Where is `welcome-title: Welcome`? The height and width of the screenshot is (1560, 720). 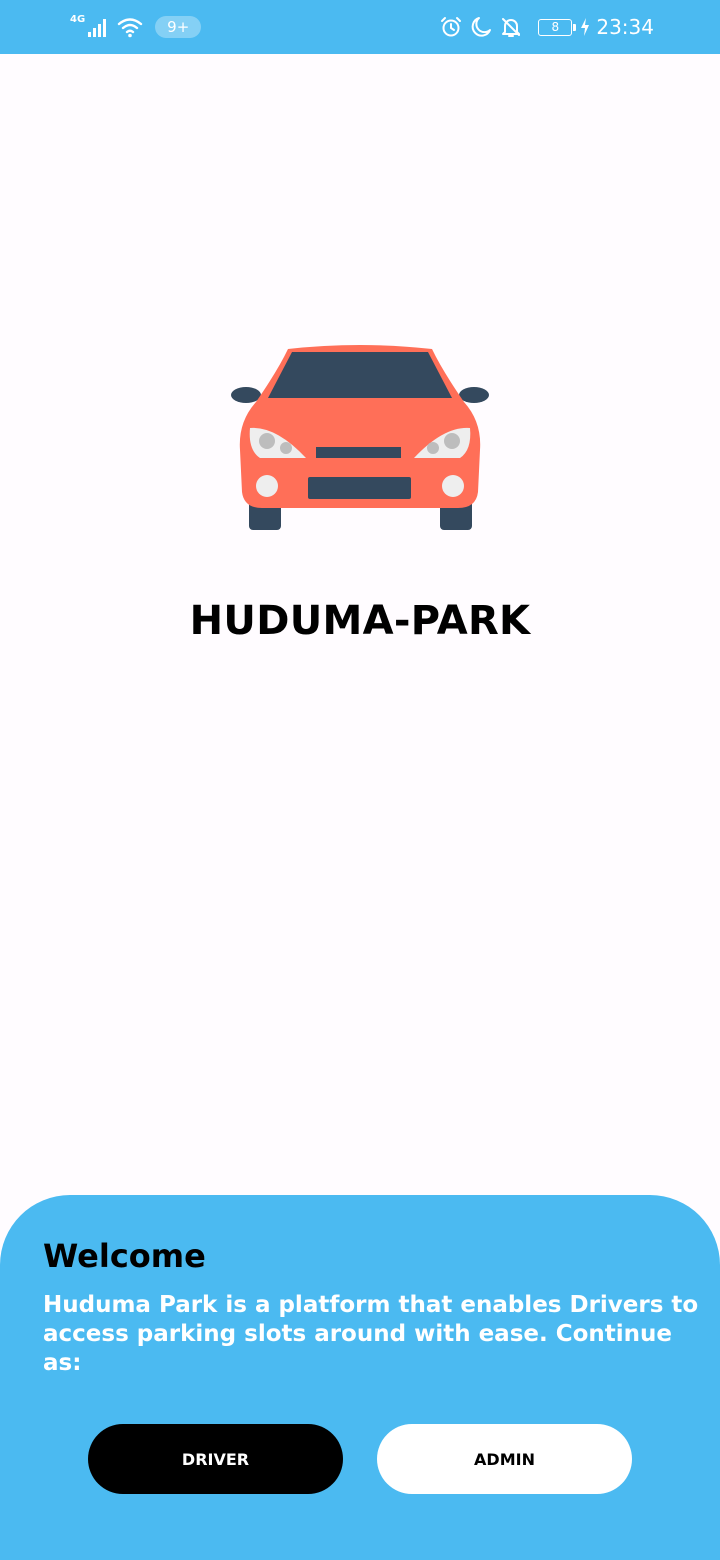
welcome-title: Welcome is located at coordinates (124, 1256).